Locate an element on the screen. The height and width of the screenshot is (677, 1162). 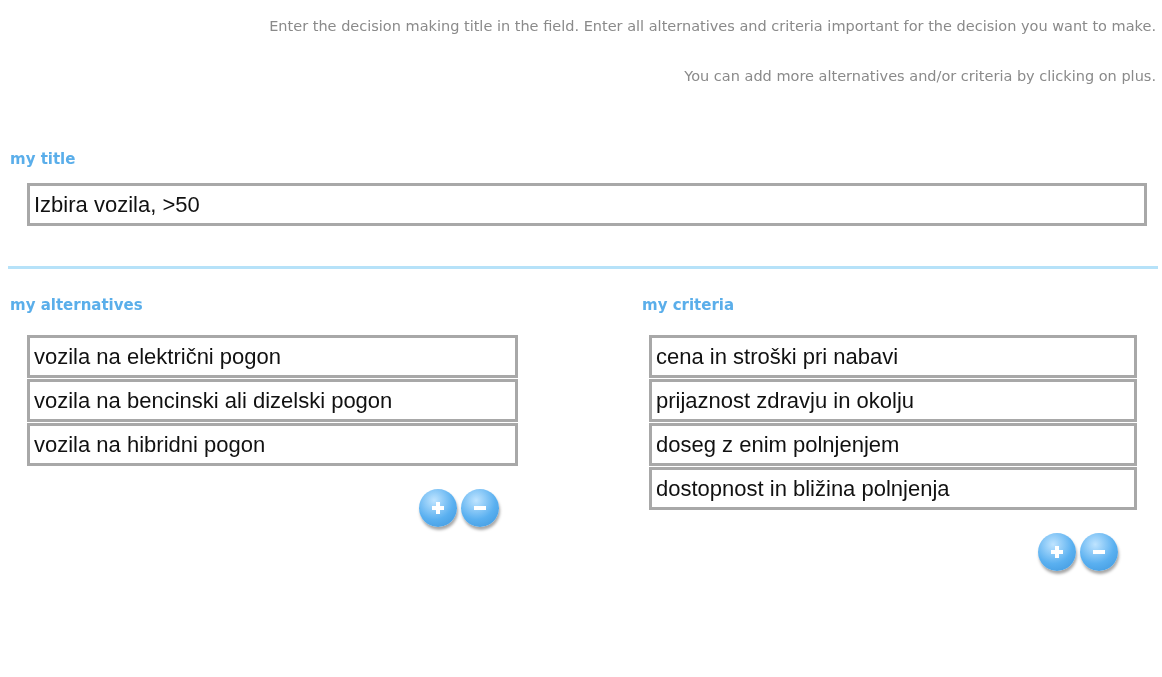
instruction-text: You can add more alternatives and/or criteria by clicking on plus. is located at coordinates (919, 76).